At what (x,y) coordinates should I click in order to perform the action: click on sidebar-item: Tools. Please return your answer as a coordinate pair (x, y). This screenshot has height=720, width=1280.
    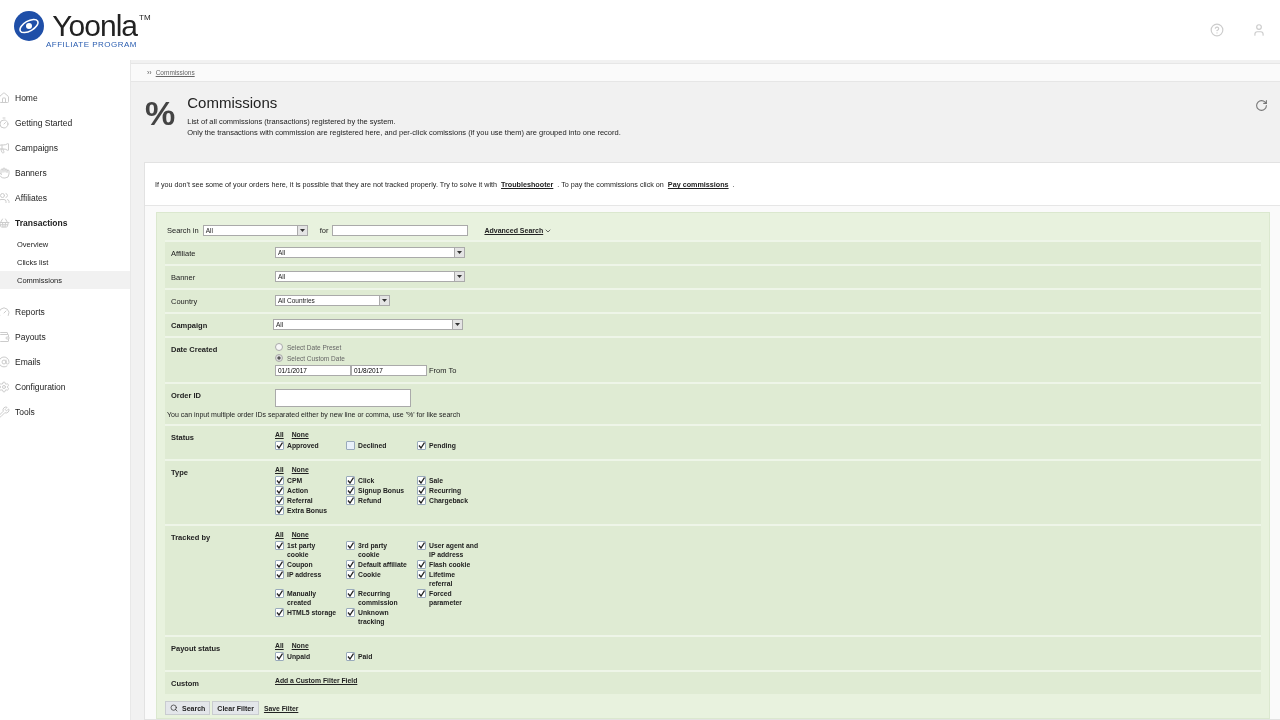
    Looking at the image, I should click on (65, 411).